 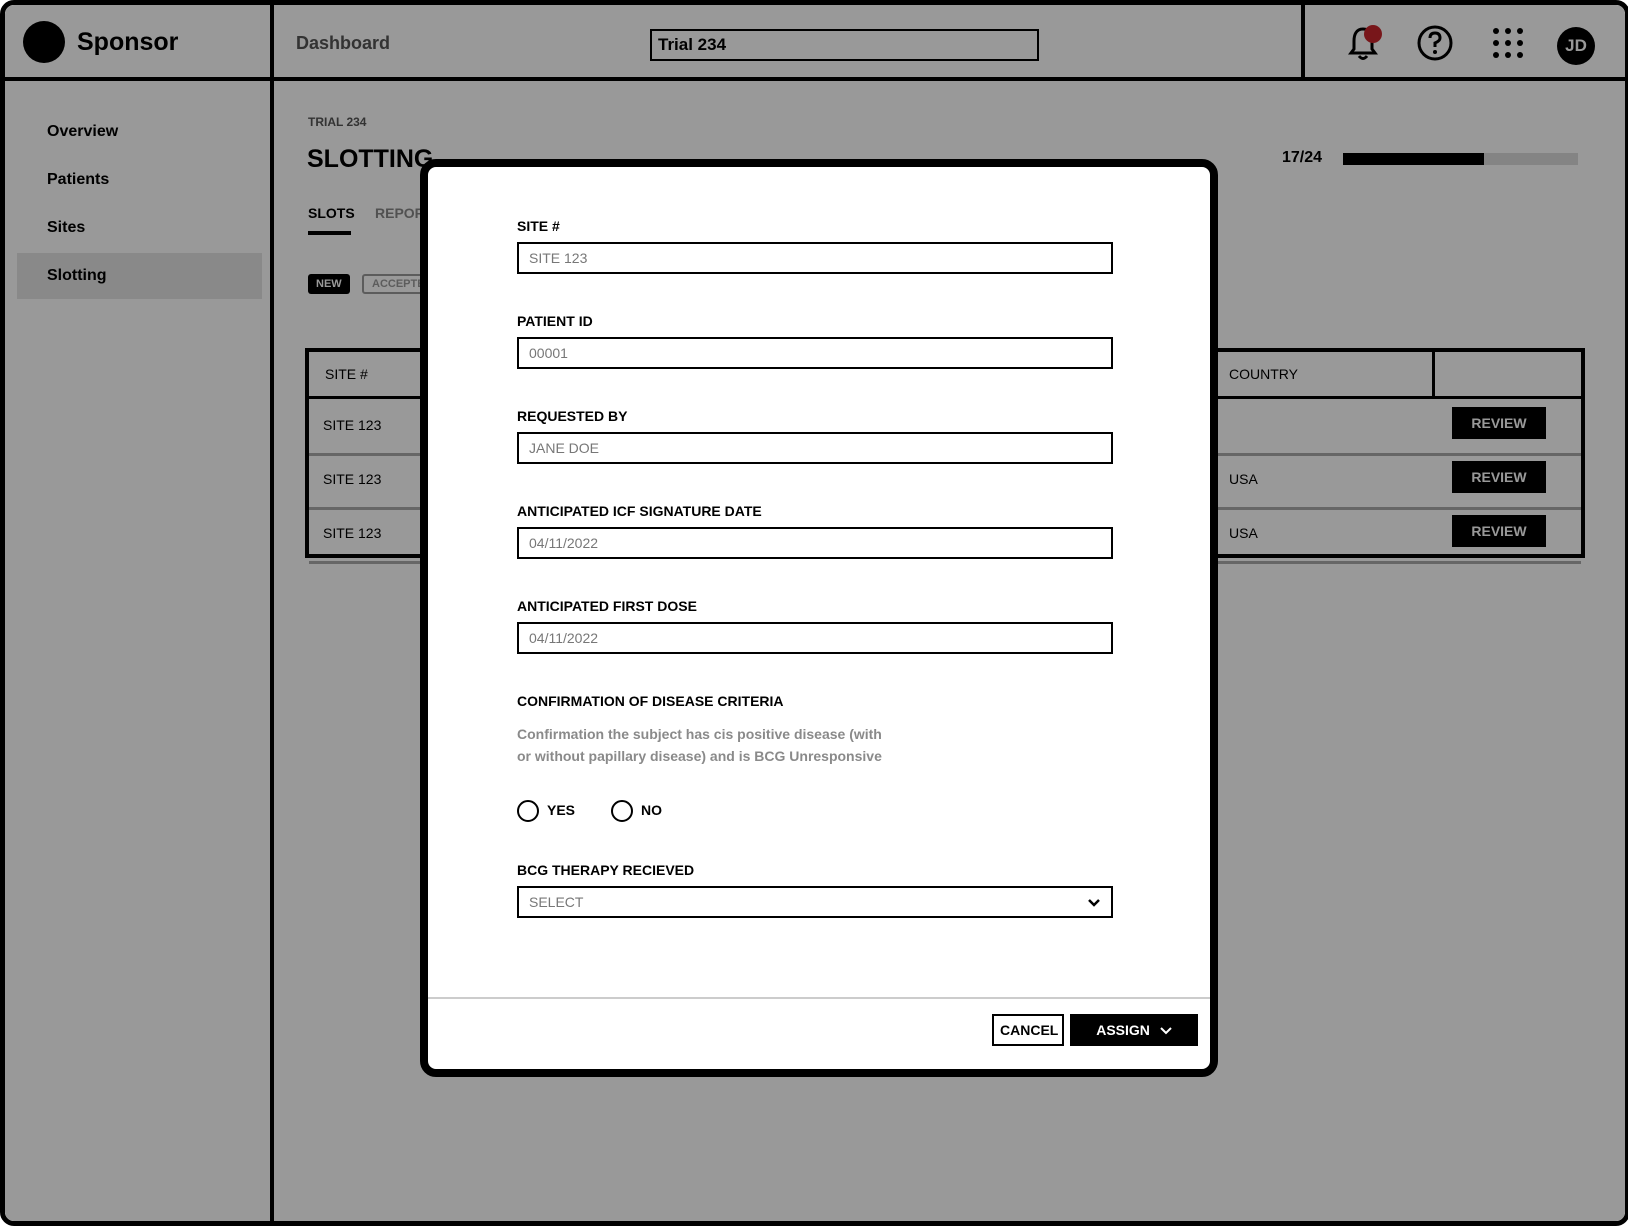 What do you see at coordinates (556, 902) in the screenshot?
I see `bcg-therapy-select-value: SELECT` at bounding box center [556, 902].